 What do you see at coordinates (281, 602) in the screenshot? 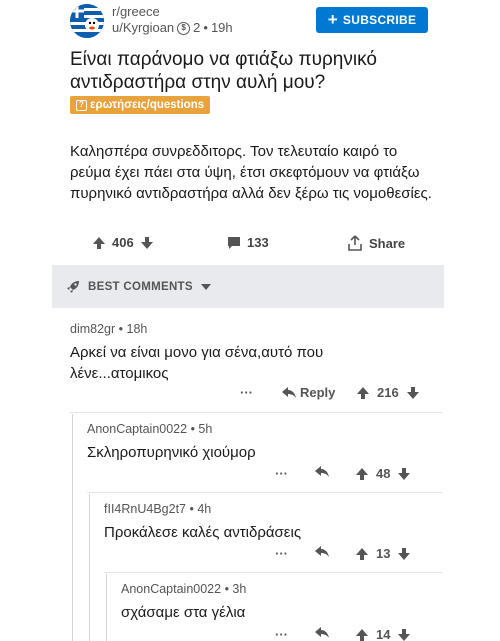
I see `comment: AnonCaptain0022 • 3h σχάσαμε στα γέλια` at bounding box center [281, 602].